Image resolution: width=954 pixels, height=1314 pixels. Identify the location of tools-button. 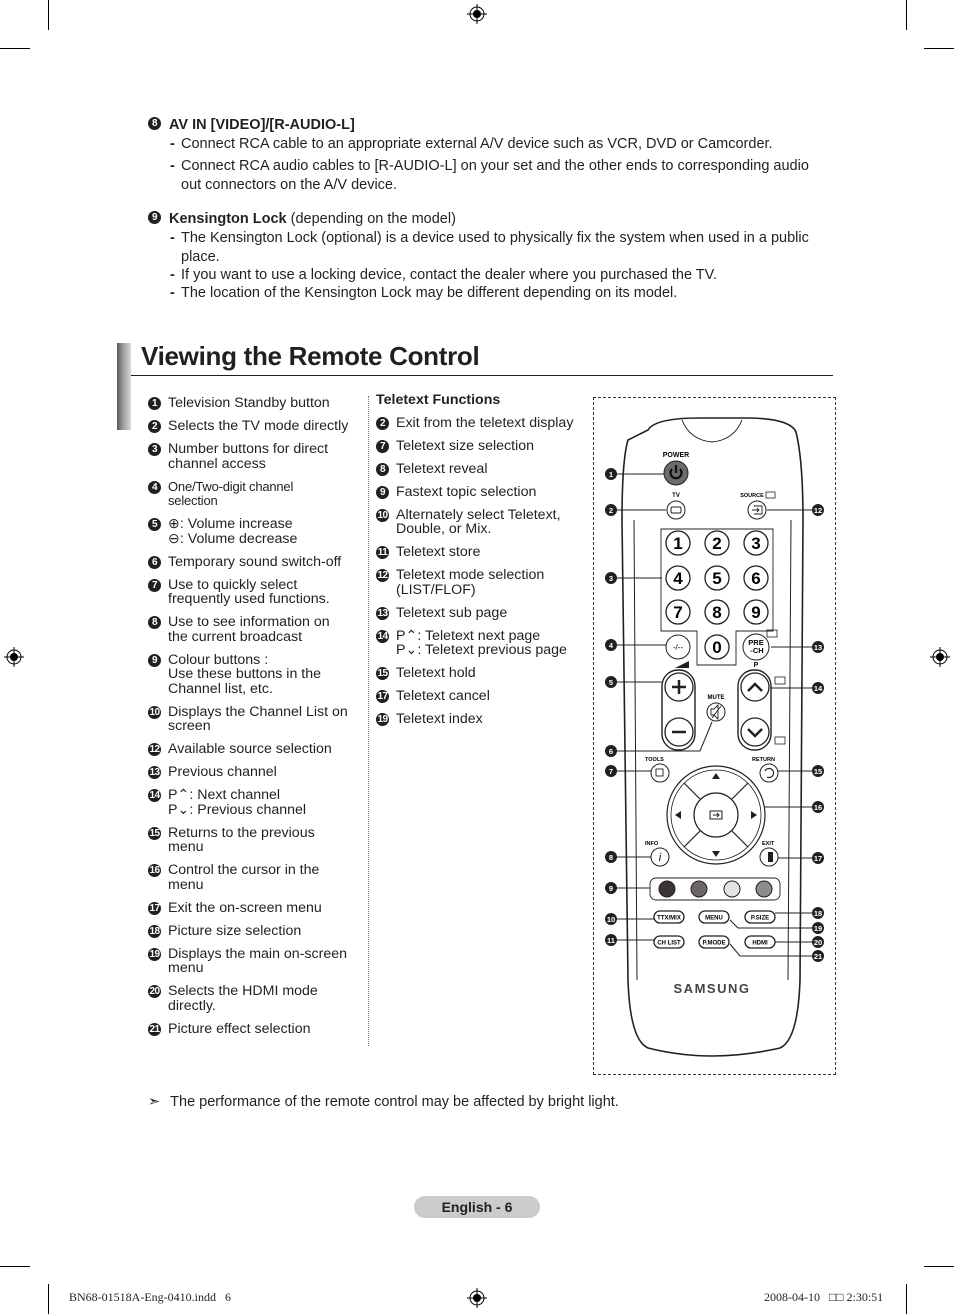
(660, 773).